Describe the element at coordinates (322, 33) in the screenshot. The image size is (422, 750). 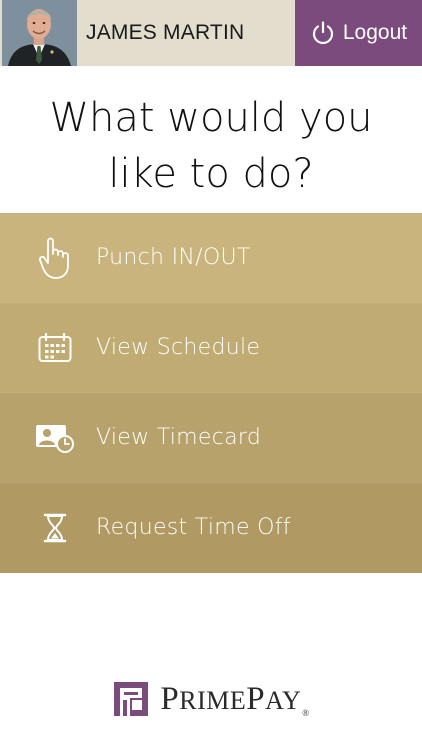
I see `power-icon` at that location.